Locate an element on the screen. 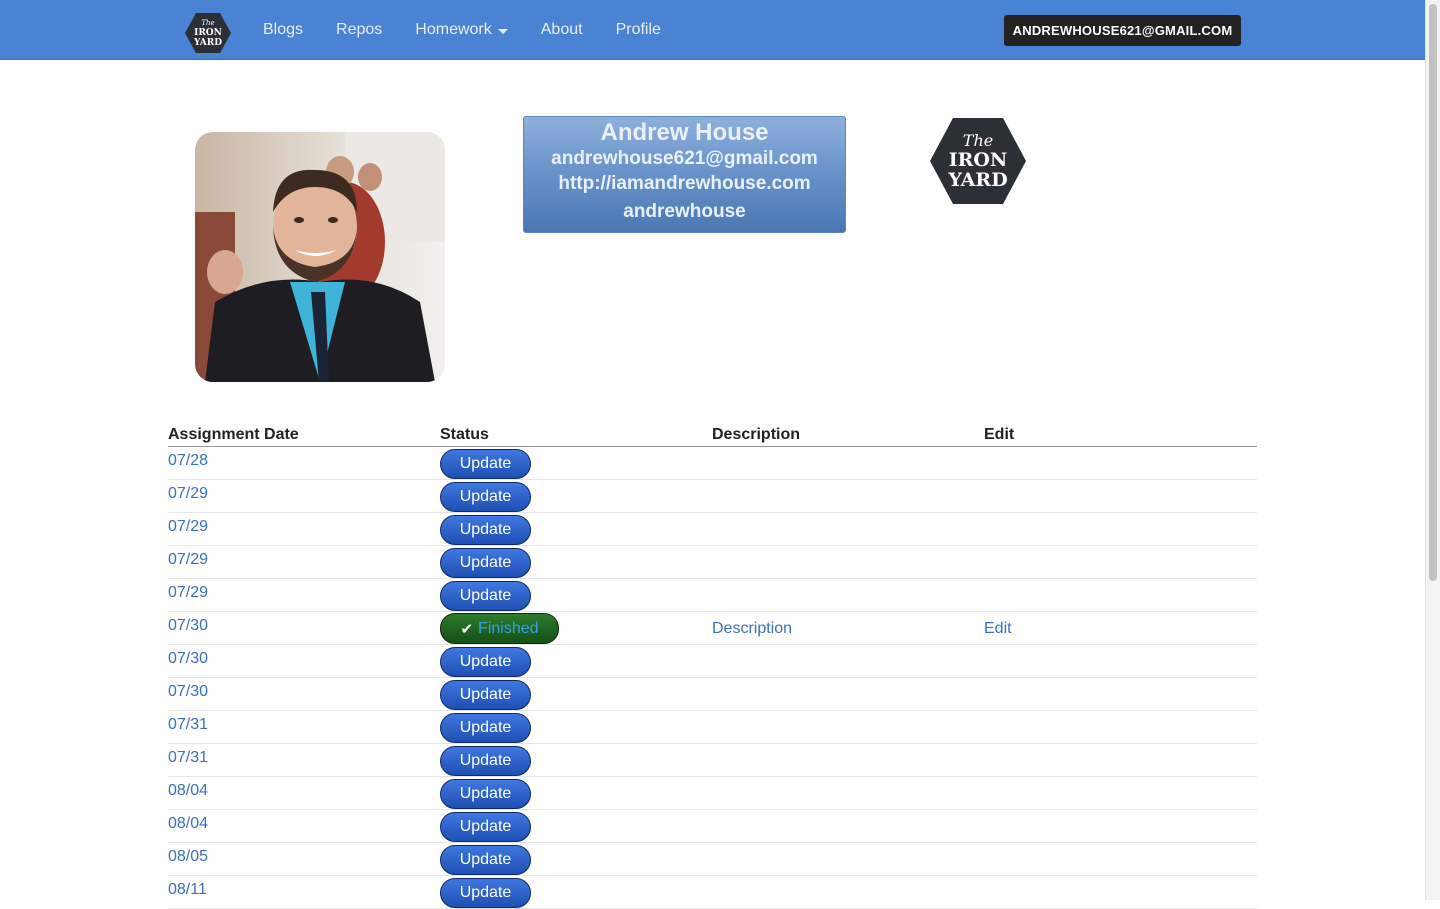 This screenshot has width=1440, height=909. edit-link: Edit is located at coordinates (998, 629).